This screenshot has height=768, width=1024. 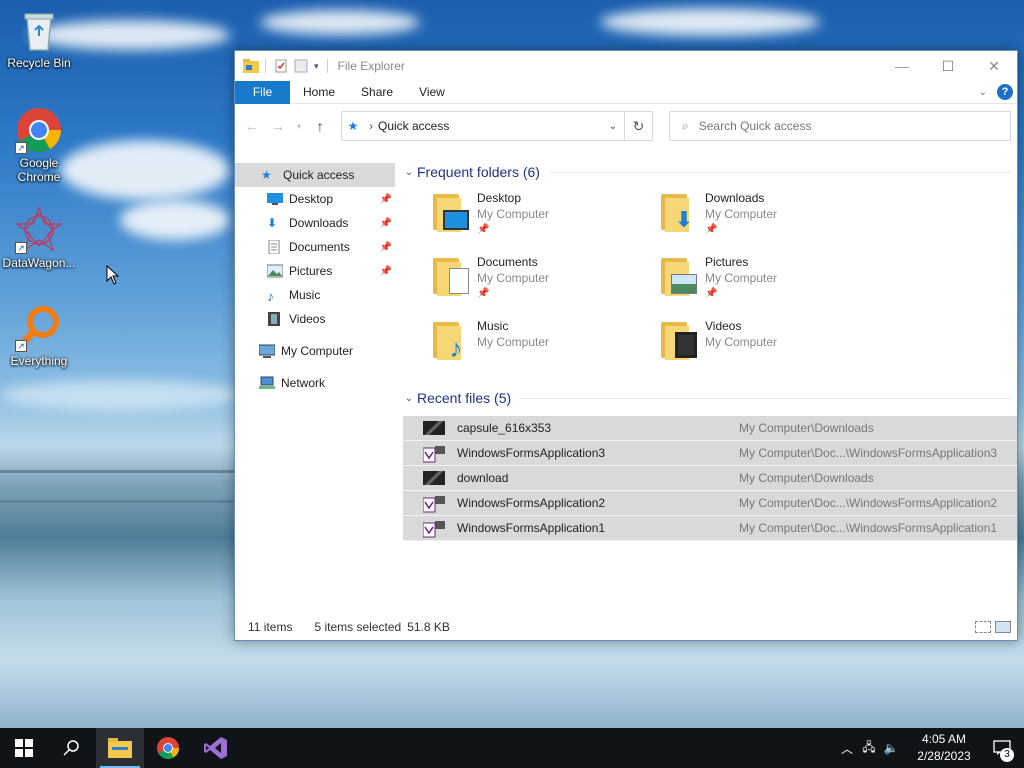 I want to click on sidebar-item-label: Network, so click(x=303, y=383).